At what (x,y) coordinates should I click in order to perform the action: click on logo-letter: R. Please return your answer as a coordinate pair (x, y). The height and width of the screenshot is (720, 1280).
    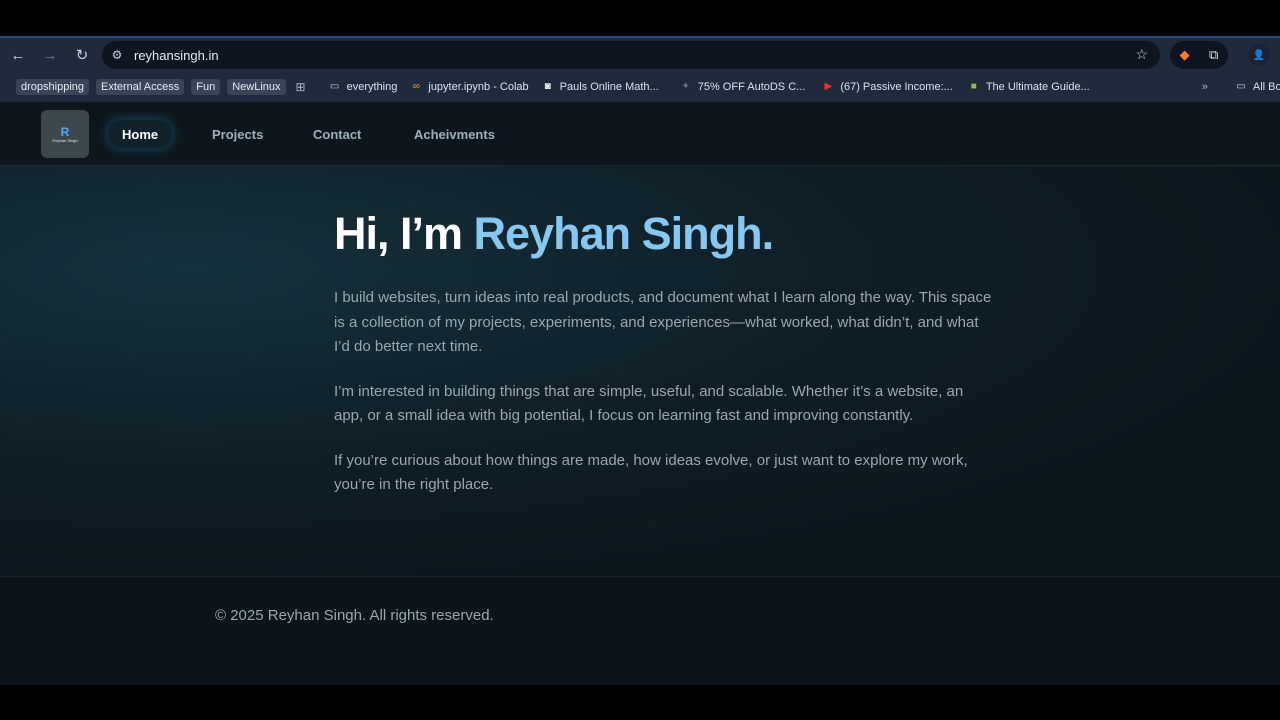
    Looking at the image, I should click on (65, 131).